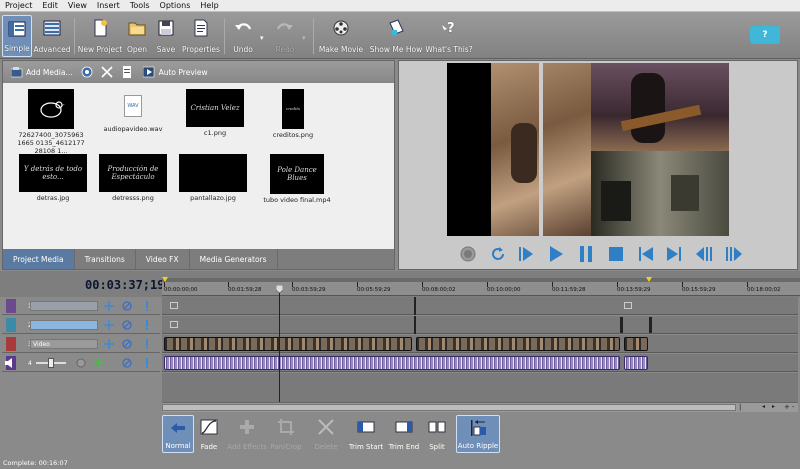 This screenshot has width=800, height=469. Describe the element at coordinates (165, 279) in the screenshot. I see `loop-start-marker-icon` at that location.